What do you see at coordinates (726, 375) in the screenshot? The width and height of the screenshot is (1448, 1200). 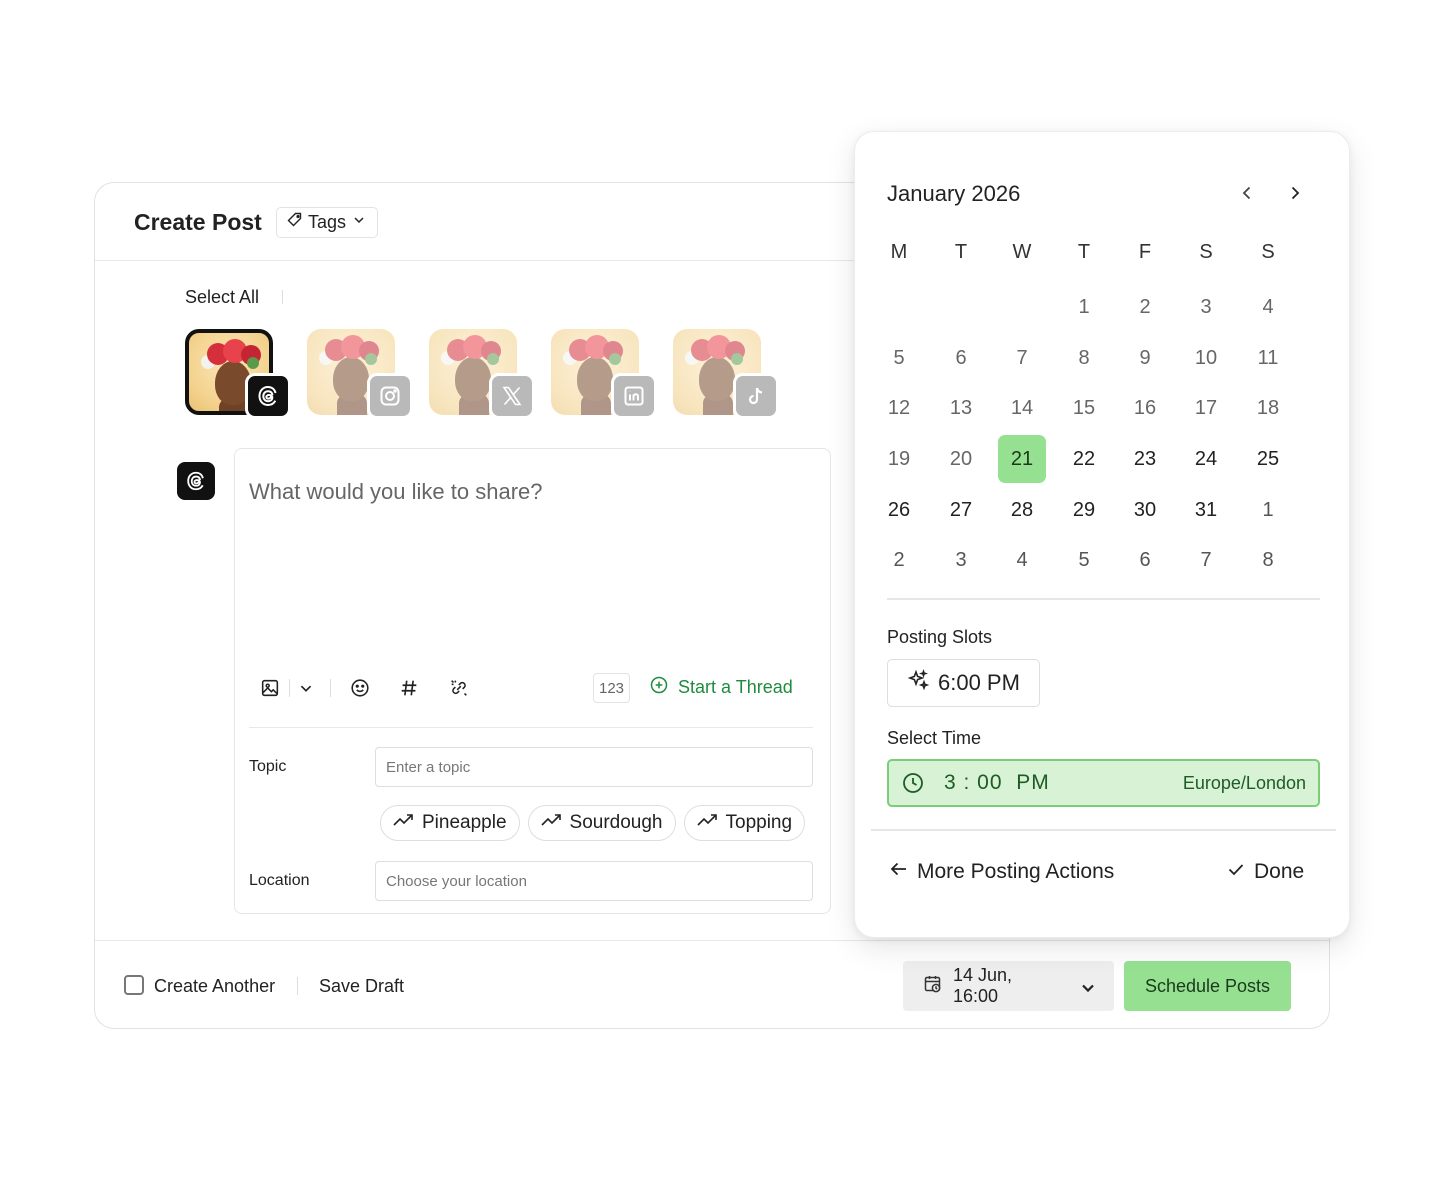 I see `account-tiktok` at bounding box center [726, 375].